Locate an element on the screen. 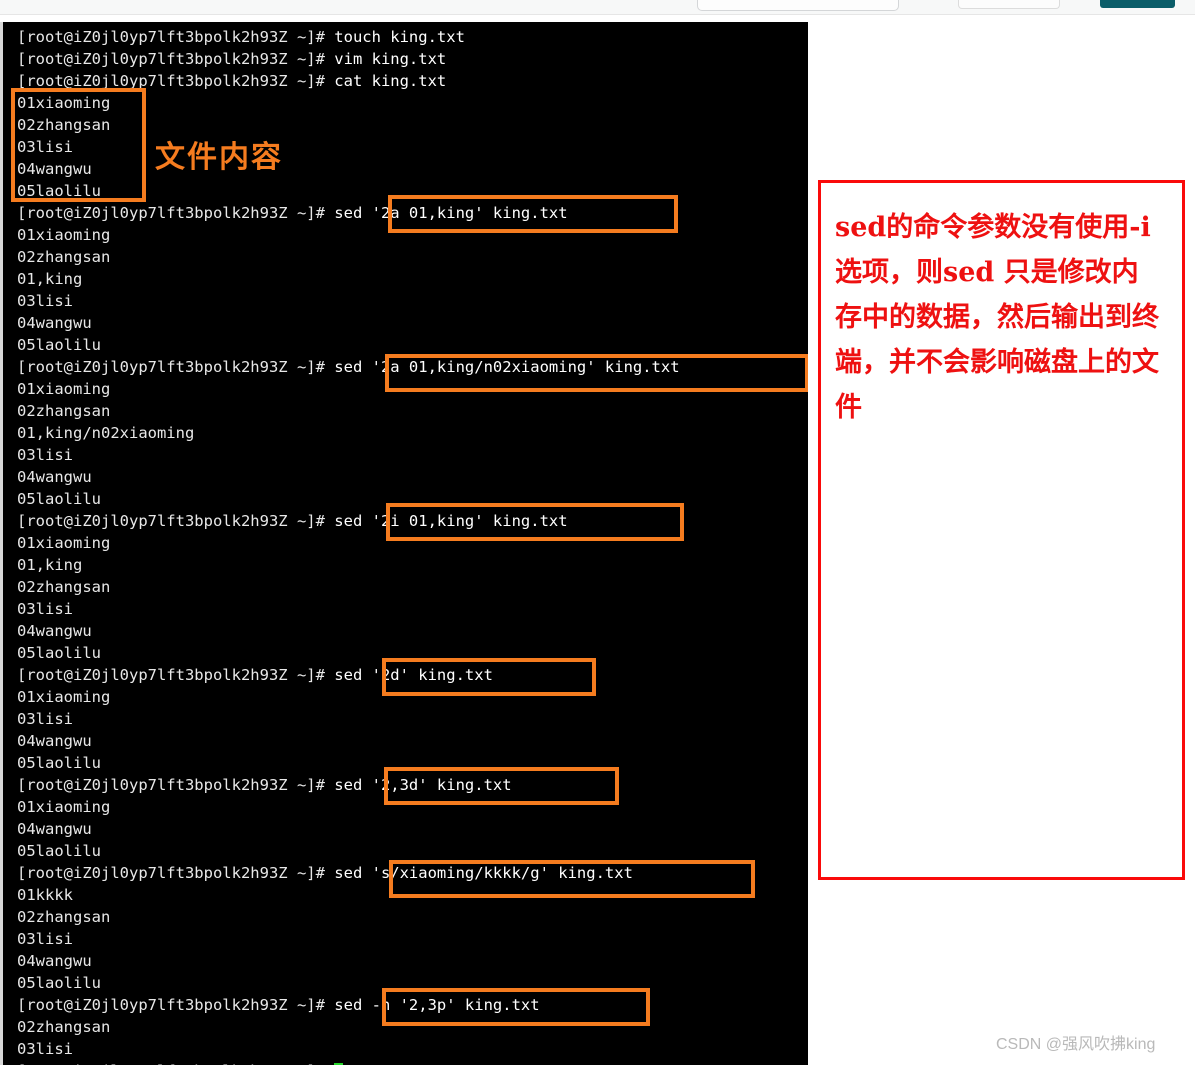  terminal-command: vim king.txt is located at coordinates (390, 59).